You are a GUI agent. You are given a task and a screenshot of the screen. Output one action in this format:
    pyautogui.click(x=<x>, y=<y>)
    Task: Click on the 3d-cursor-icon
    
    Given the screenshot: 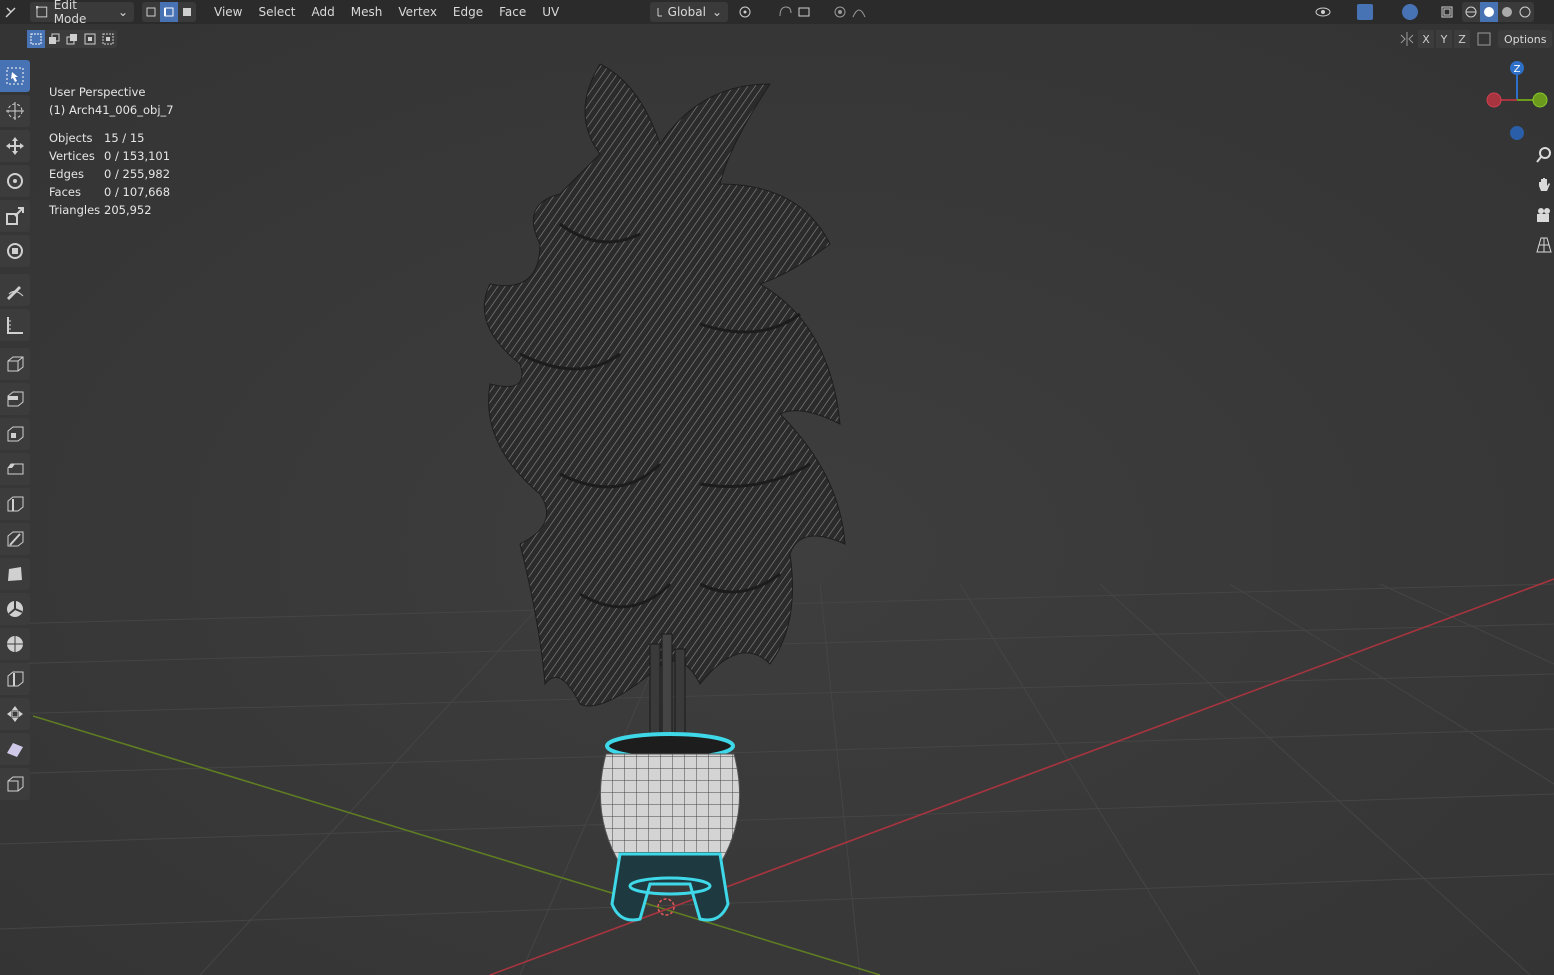 What is the action you would take?
    pyautogui.click(x=15, y=111)
    